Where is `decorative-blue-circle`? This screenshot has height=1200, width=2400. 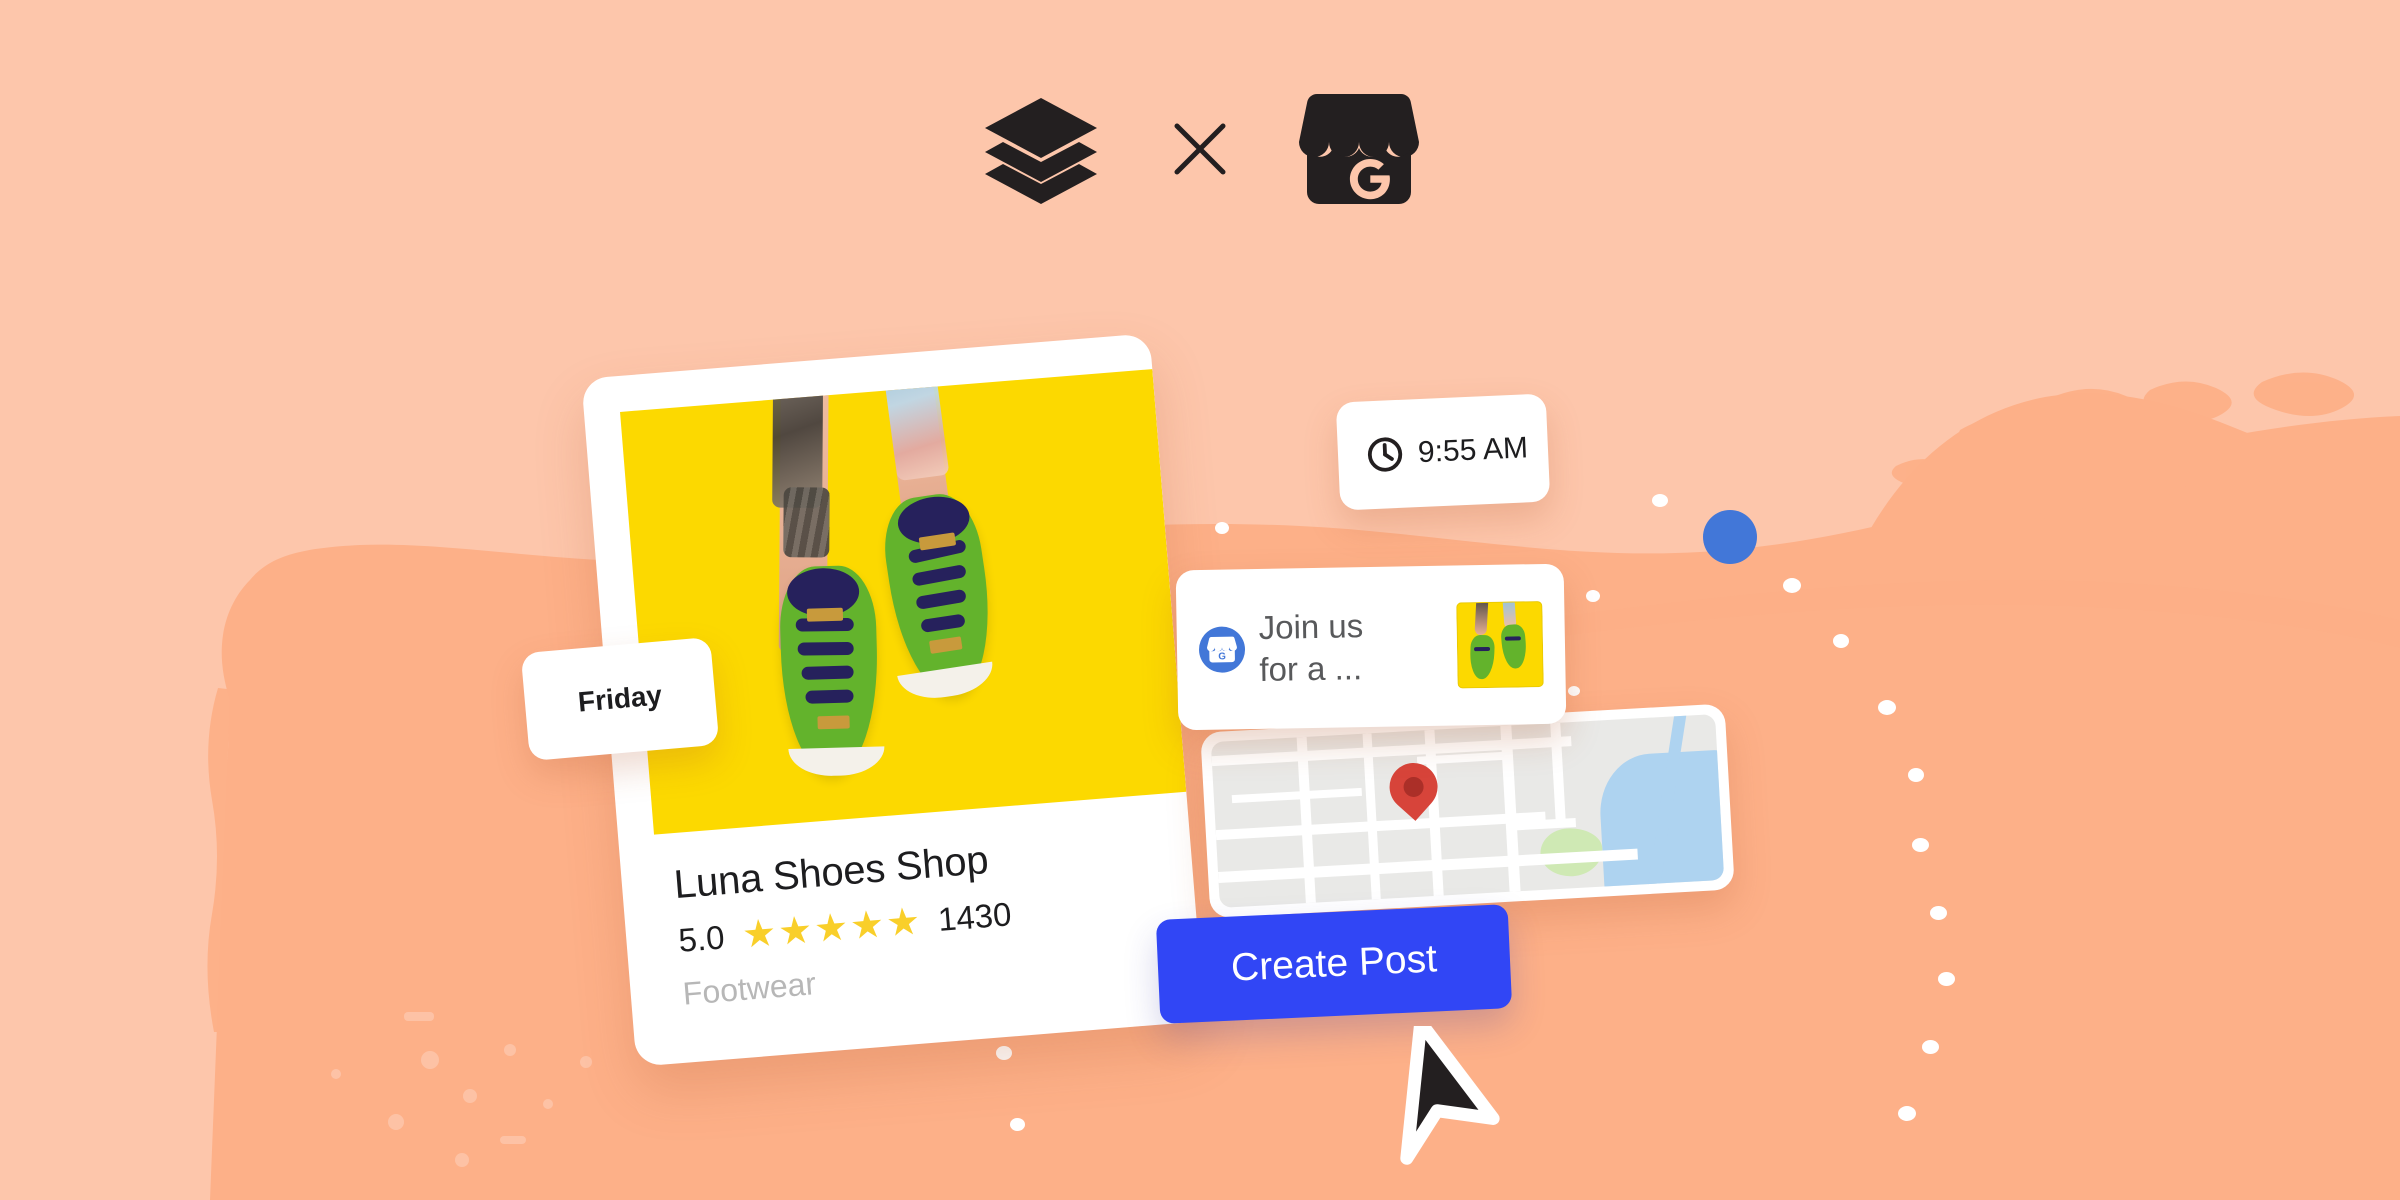
decorative-blue-circle is located at coordinates (1730, 537).